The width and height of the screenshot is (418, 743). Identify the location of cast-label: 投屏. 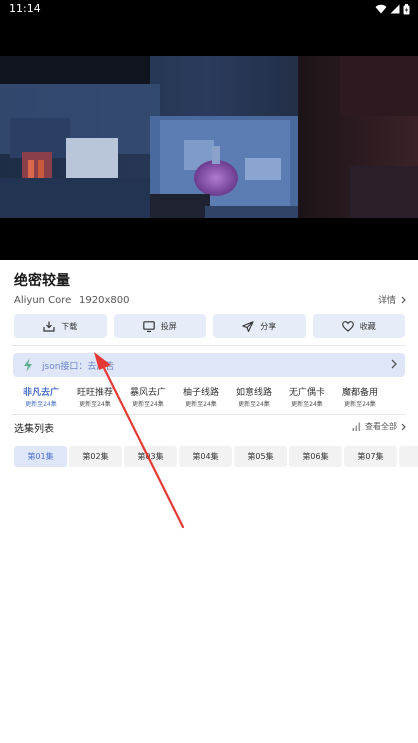
(168, 326).